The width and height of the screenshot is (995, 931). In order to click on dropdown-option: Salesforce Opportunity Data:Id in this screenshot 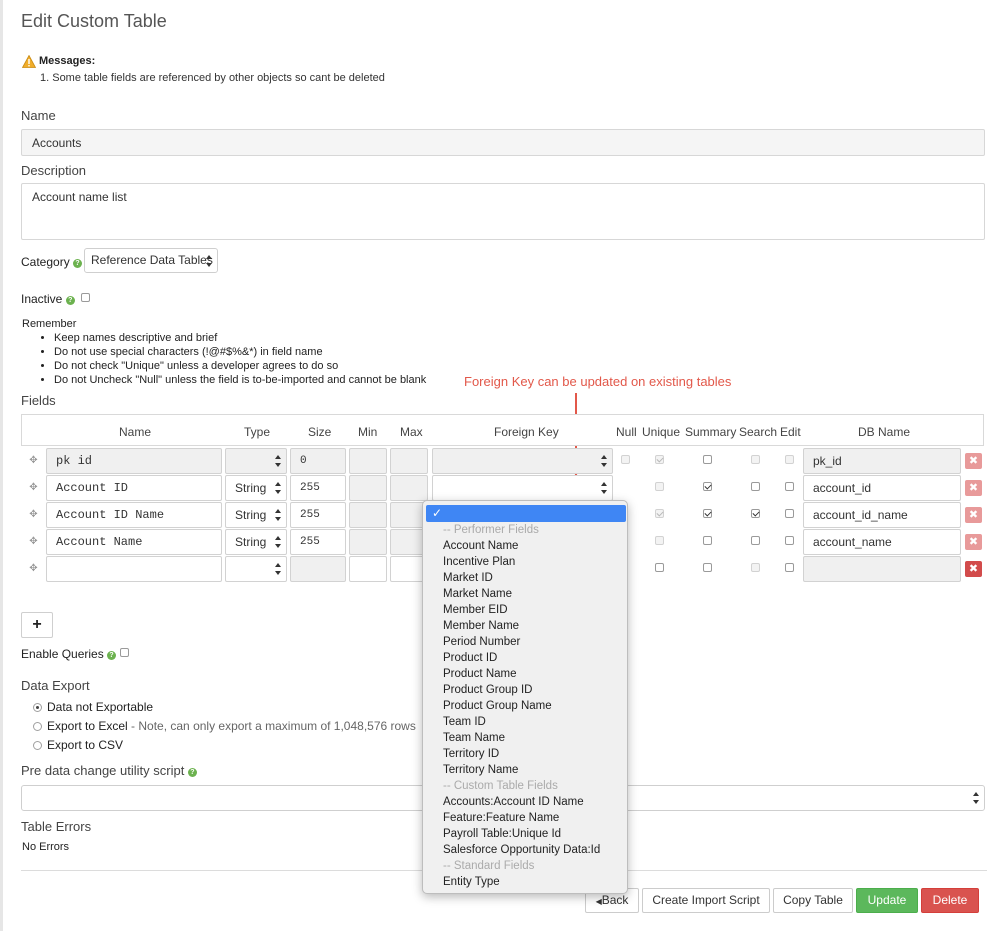, I will do `click(521, 850)`.